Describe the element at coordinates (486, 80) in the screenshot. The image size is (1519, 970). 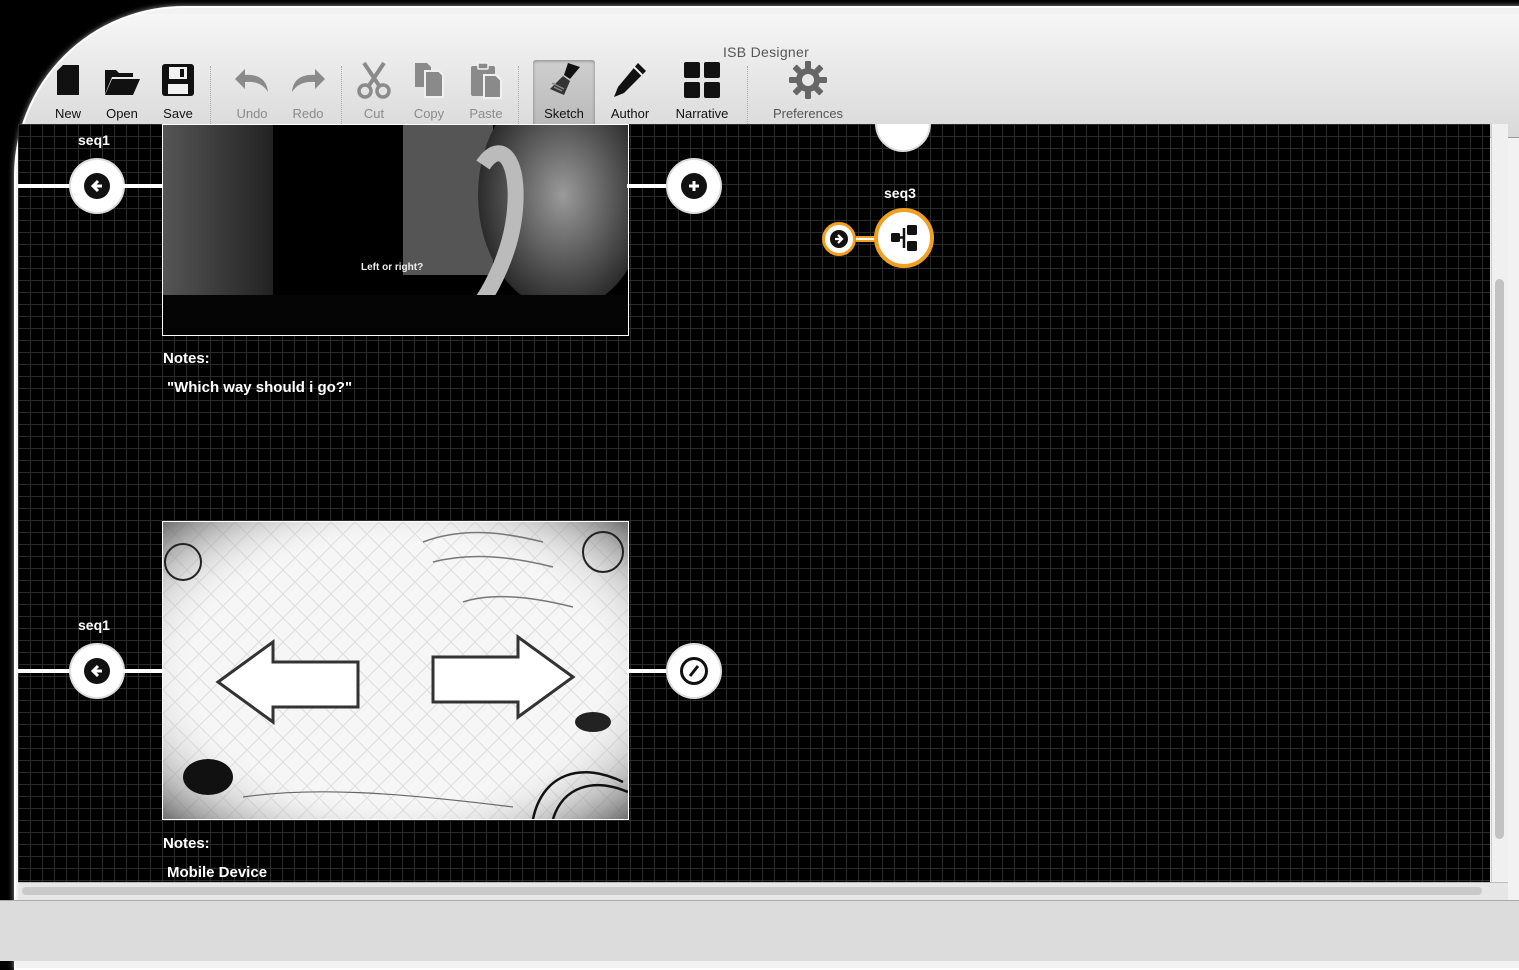
I see `clipboard-paste-icon` at that location.